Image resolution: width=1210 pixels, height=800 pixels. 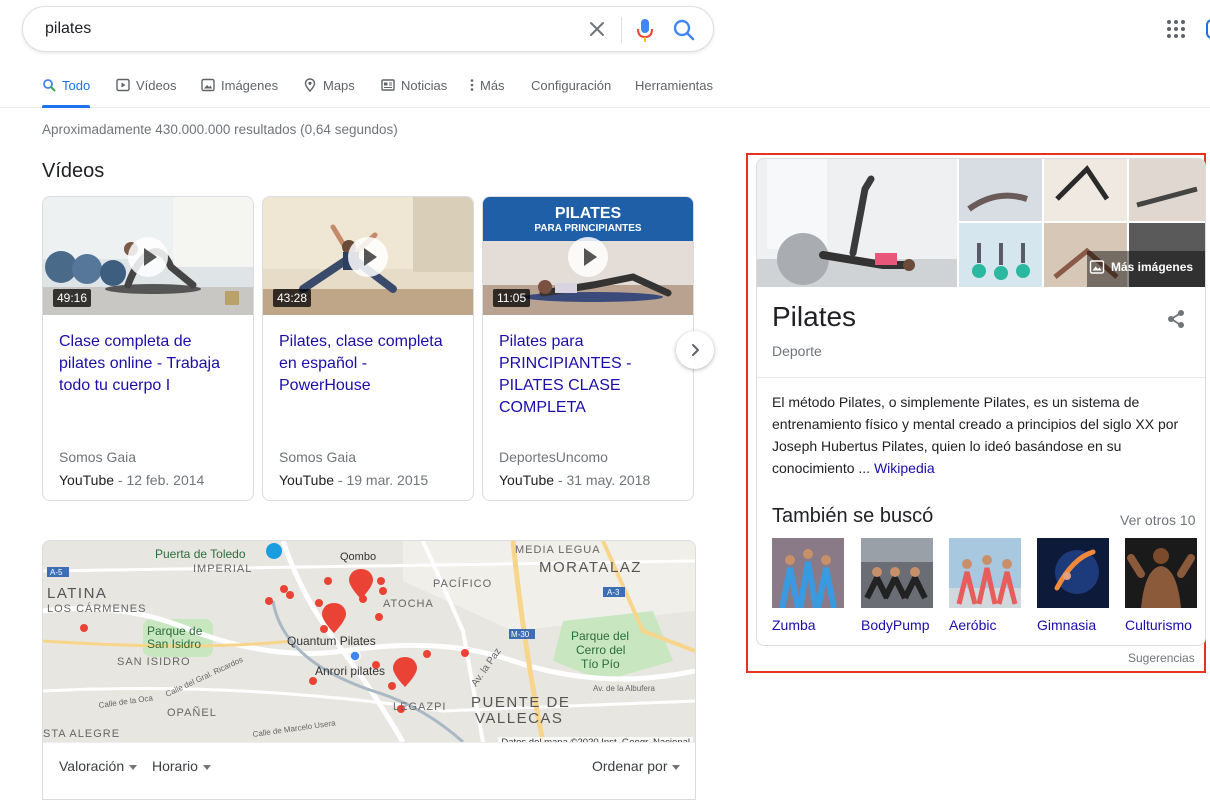 What do you see at coordinates (339, 85) in the screenshot?
I see `tab-label: Maps` at bounding box center [339, 85].